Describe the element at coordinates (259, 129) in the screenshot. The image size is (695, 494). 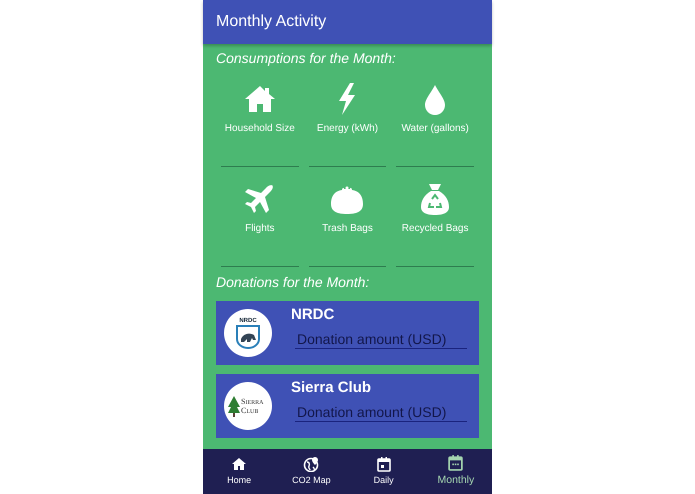
I see `field-label: Household Size` at that location.